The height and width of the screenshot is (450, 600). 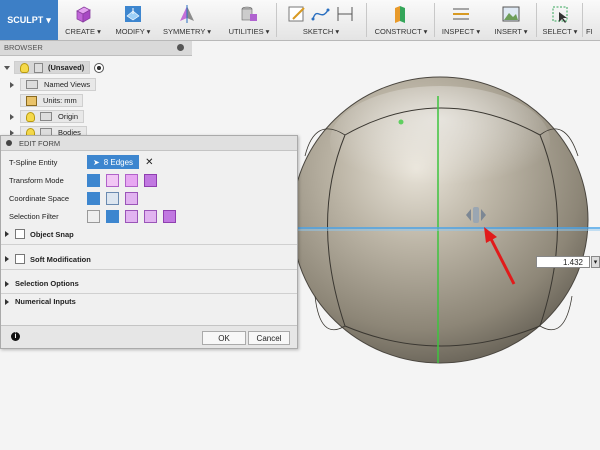 I want to click on select-menu: SELECT ▾, so click(x=560, y=20).